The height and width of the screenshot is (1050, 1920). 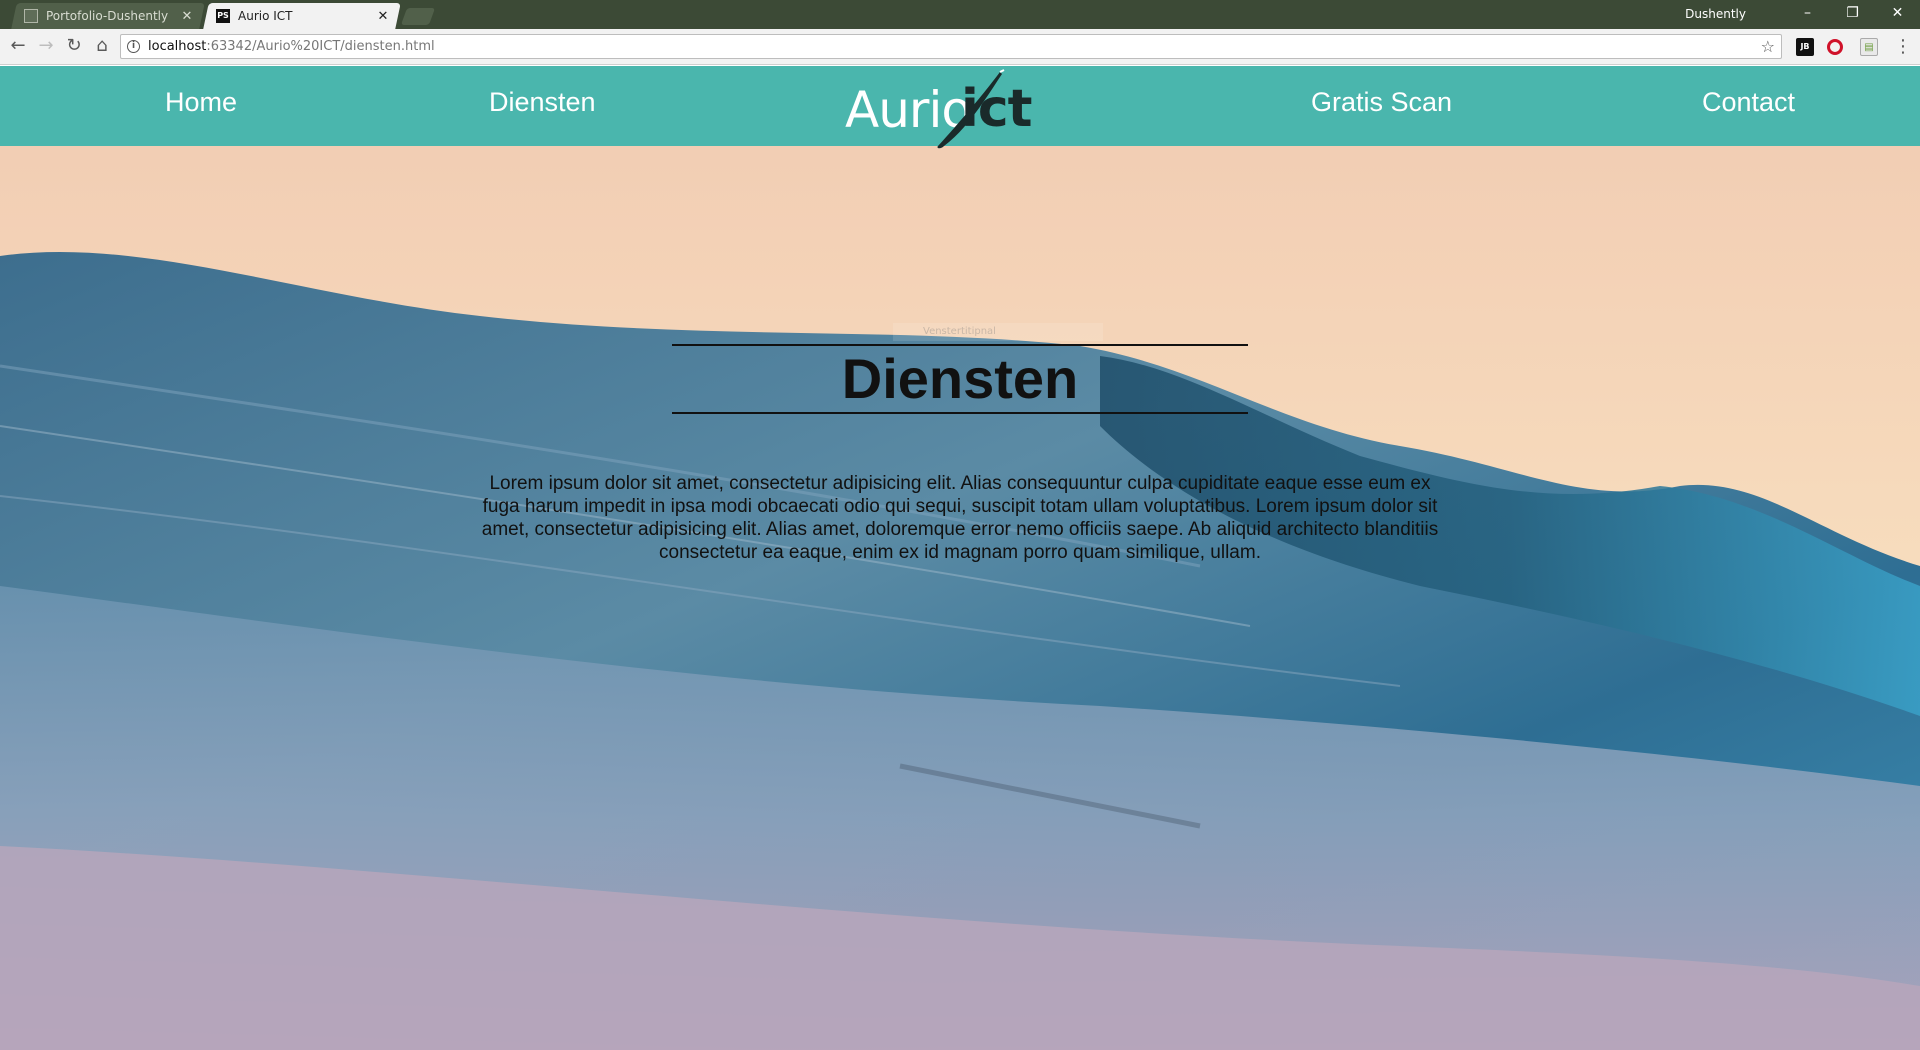 I want to click on url-host: localhost, so click(x=177, y=46).